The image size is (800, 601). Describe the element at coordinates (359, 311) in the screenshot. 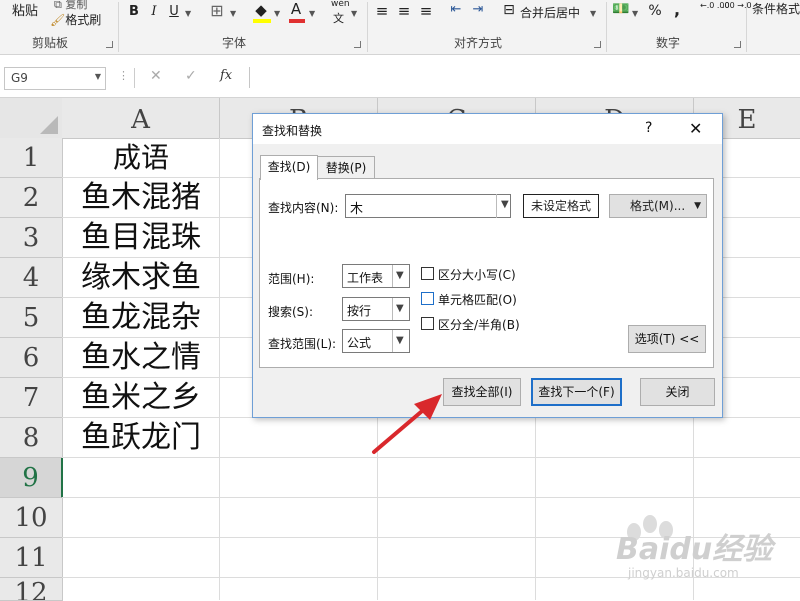

I see `search-value: 按行` at that location.